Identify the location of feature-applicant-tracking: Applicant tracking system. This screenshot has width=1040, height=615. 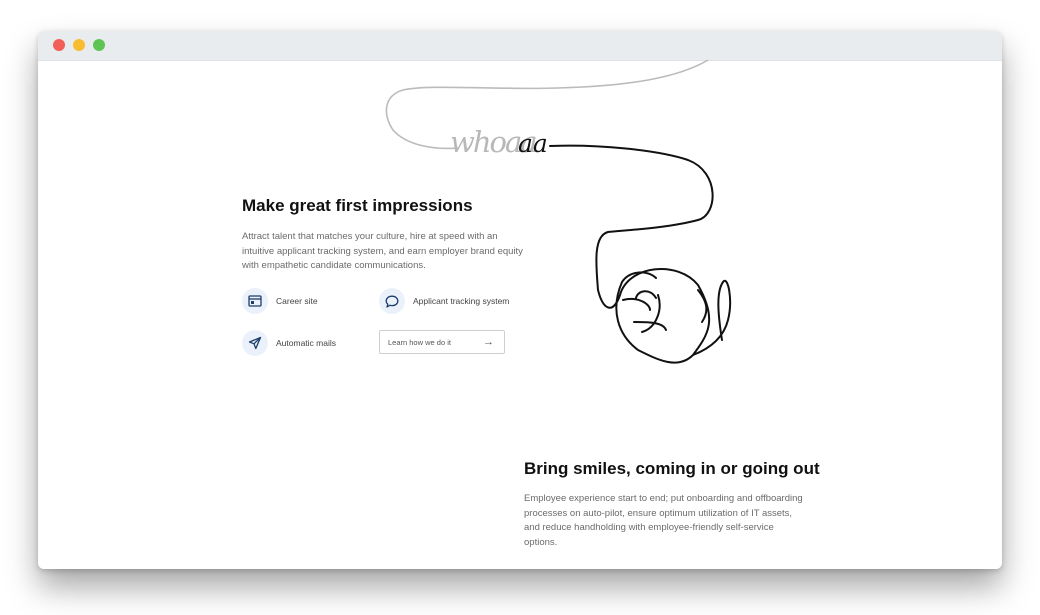
(444, 301).